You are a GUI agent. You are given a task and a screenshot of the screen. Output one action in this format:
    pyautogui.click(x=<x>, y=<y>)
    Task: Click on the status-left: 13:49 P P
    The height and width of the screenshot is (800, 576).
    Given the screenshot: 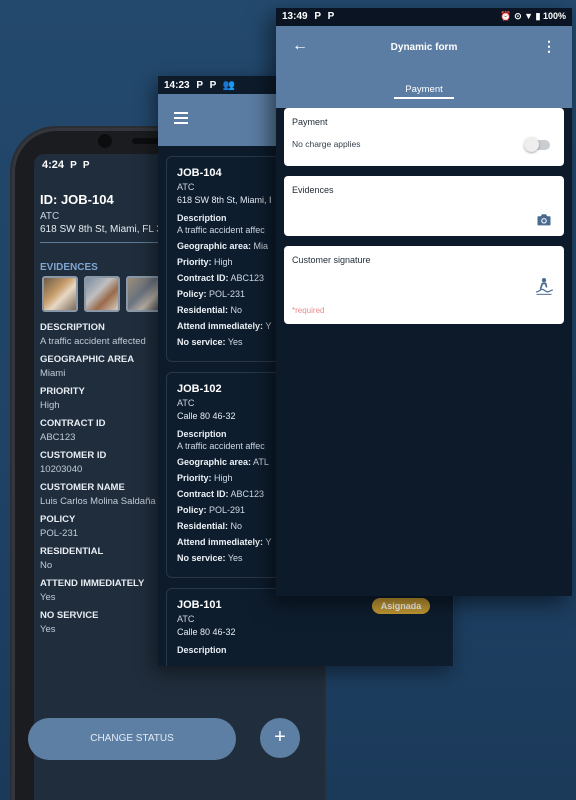 What is the action you would take?
    pyautogui.click(x=308, y=16)
    